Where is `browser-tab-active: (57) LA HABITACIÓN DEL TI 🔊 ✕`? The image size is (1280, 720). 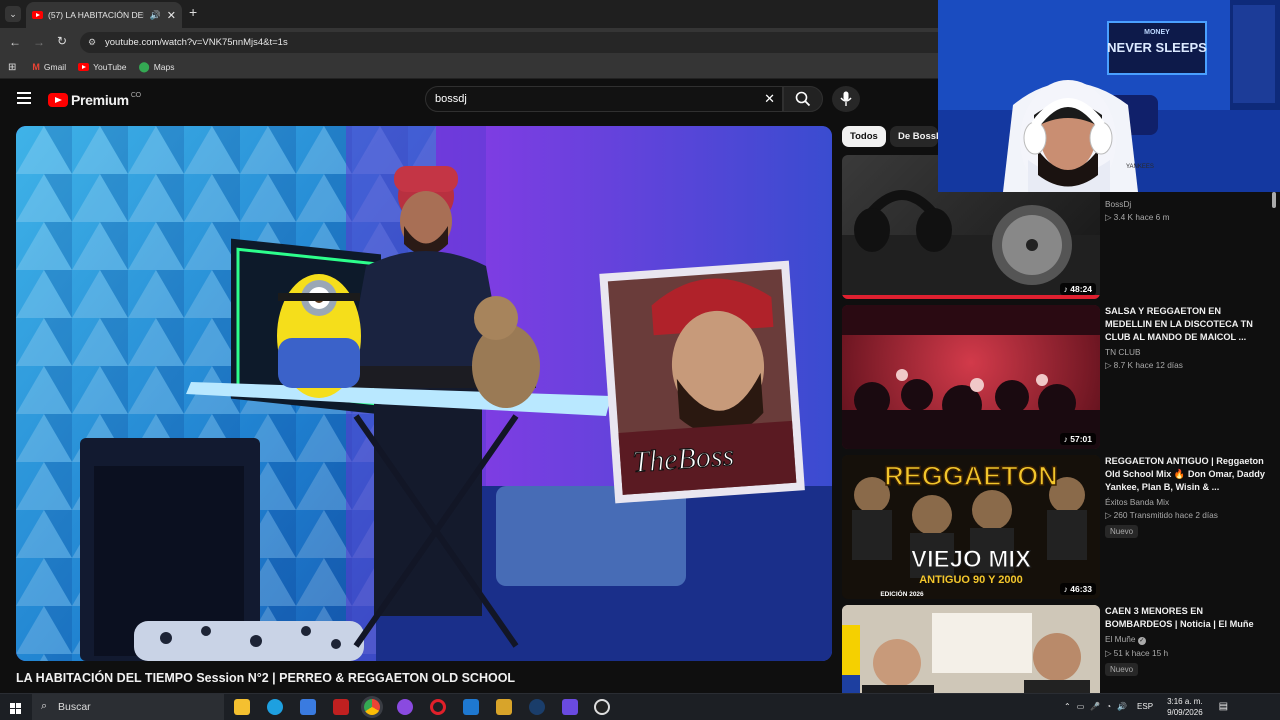 browser-tab-active: (57) LA HABITACIÓN DEL TI 🔊 ✕ is located at coordinates (104, 15).